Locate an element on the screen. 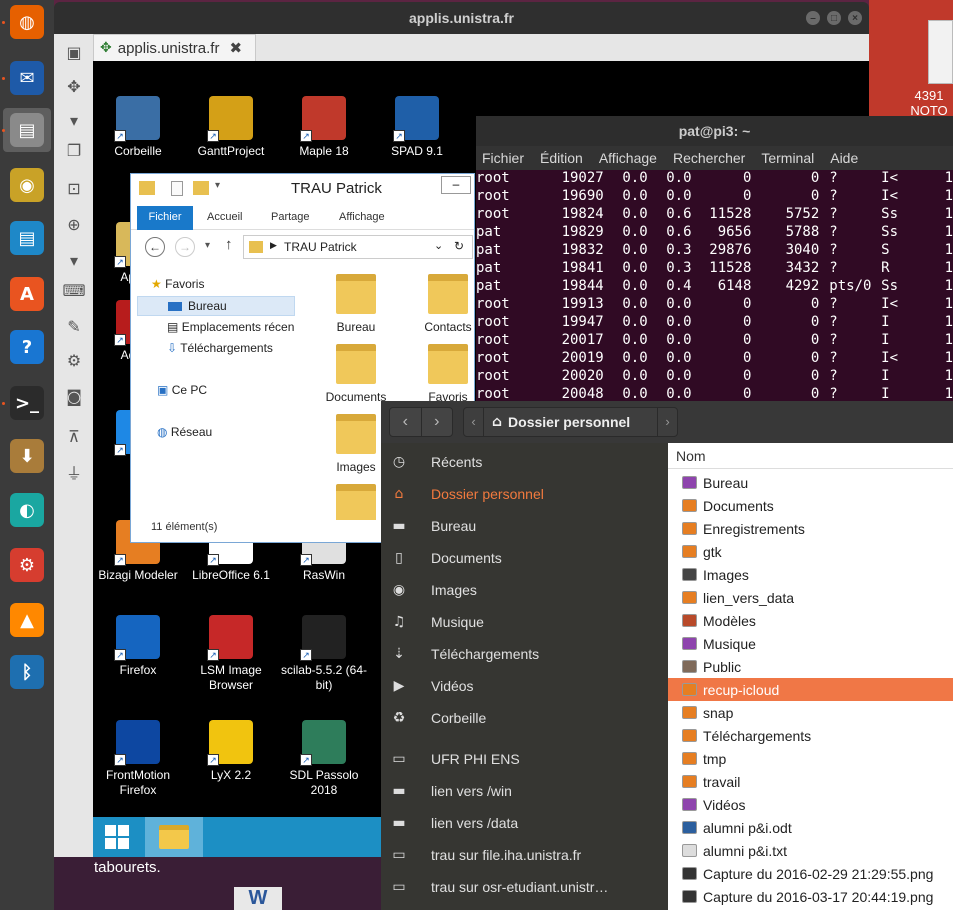  file-row: Capture du 2016-03-17 20:44:19.png is located at coordinates (810, 896).